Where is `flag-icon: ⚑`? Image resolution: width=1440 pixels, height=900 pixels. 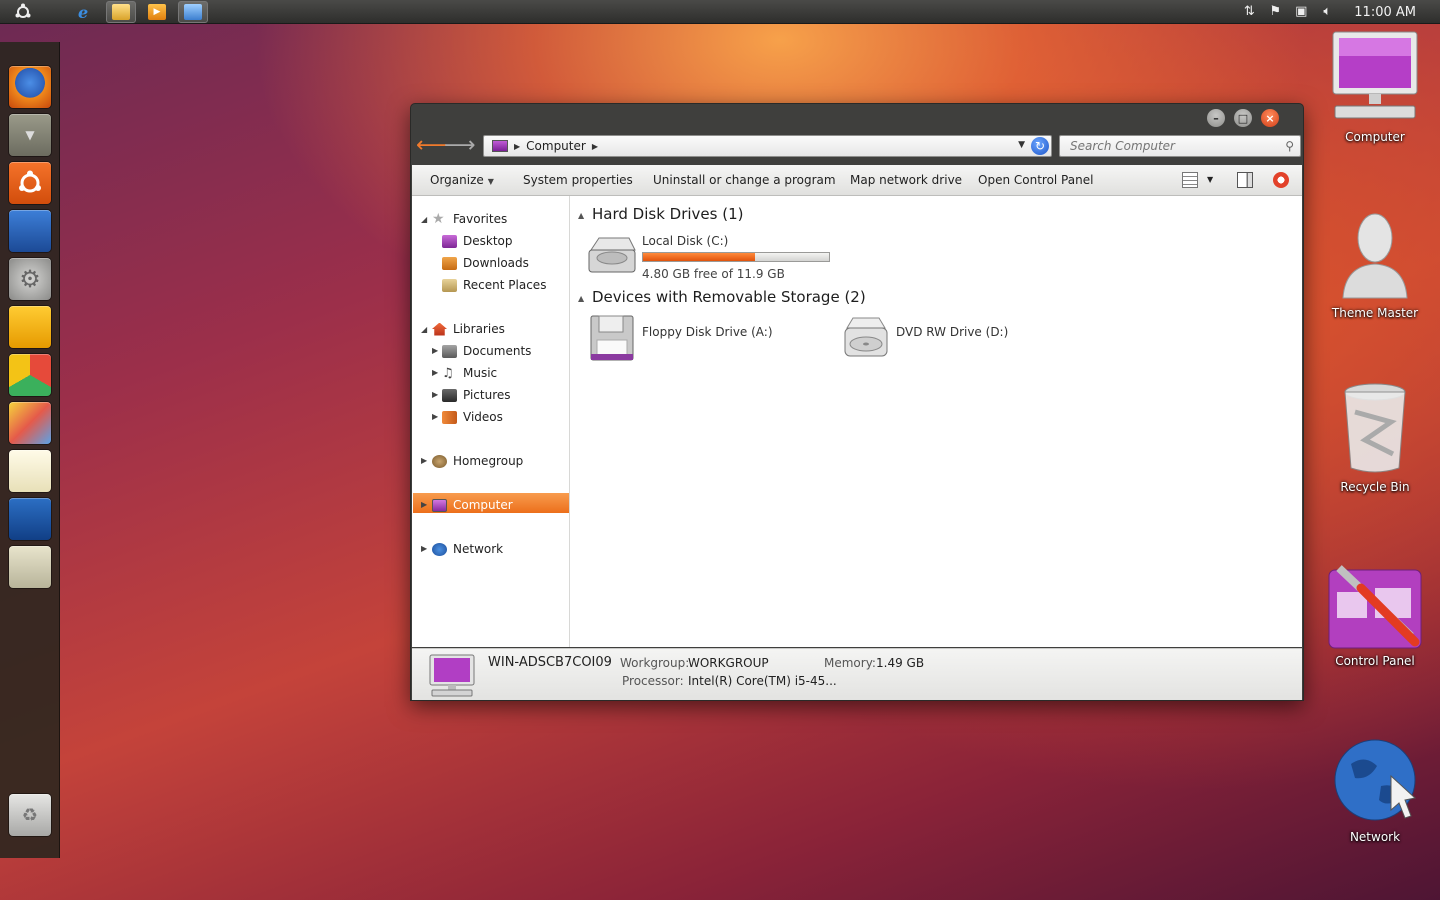 flag-icon: ⚑ is located at coordinates (1275, 12).